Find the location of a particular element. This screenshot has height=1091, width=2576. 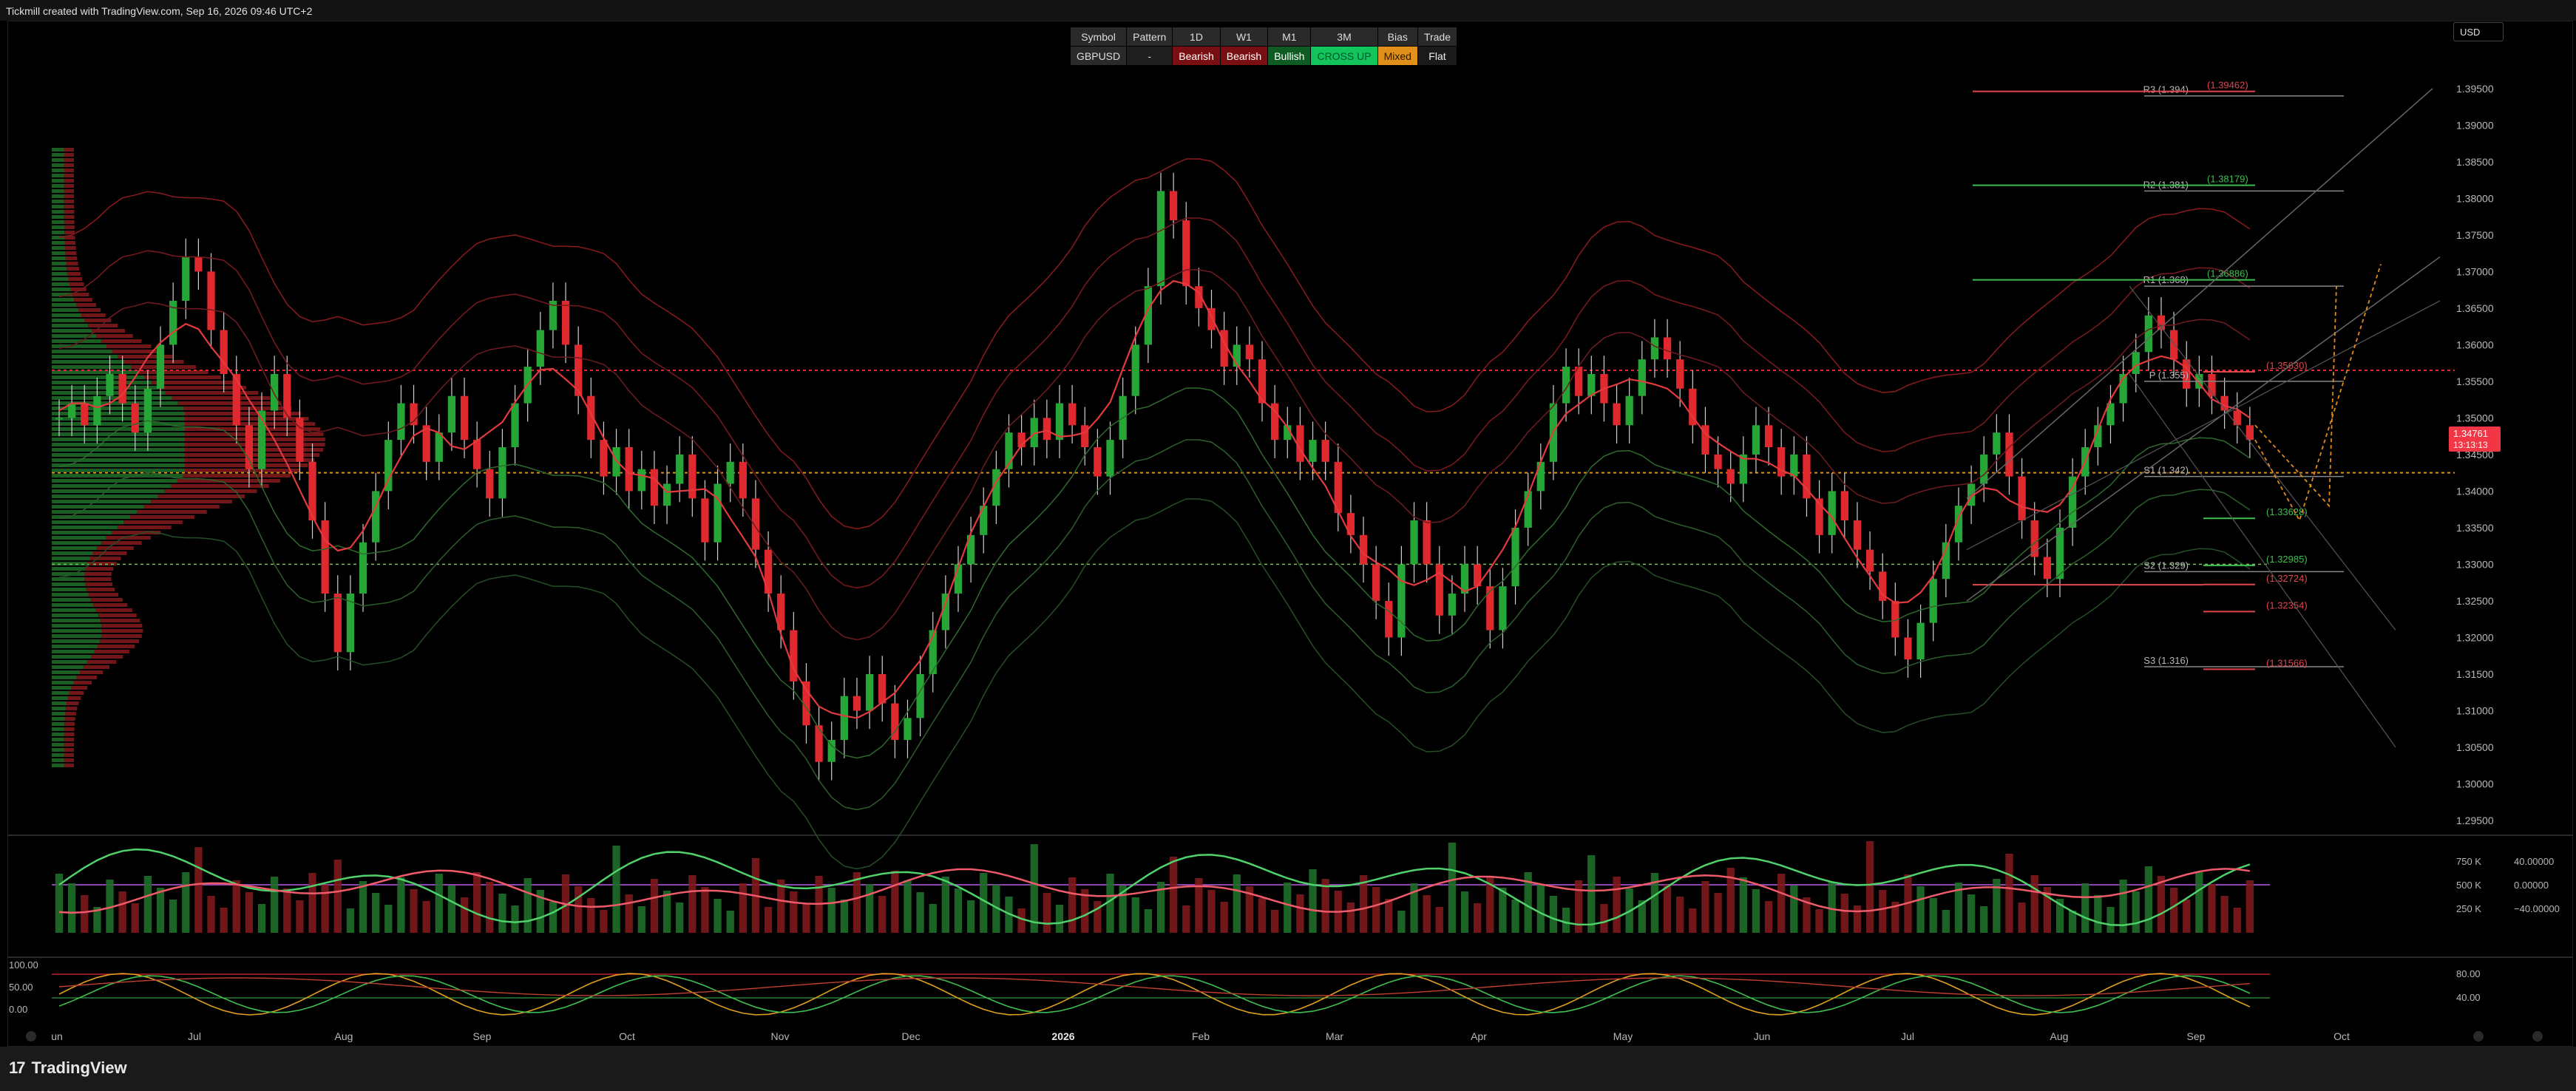

volume-axis-label: 250 K is located at coordinates (2468, 909).